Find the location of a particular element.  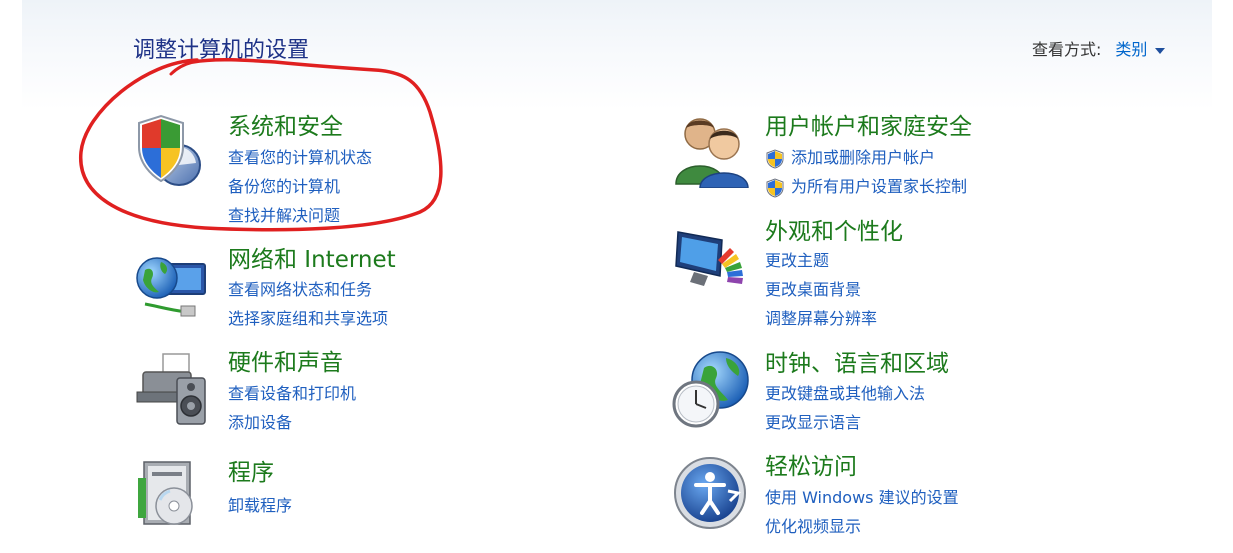

clock-globe-icon is located at coordinates (710, 388).